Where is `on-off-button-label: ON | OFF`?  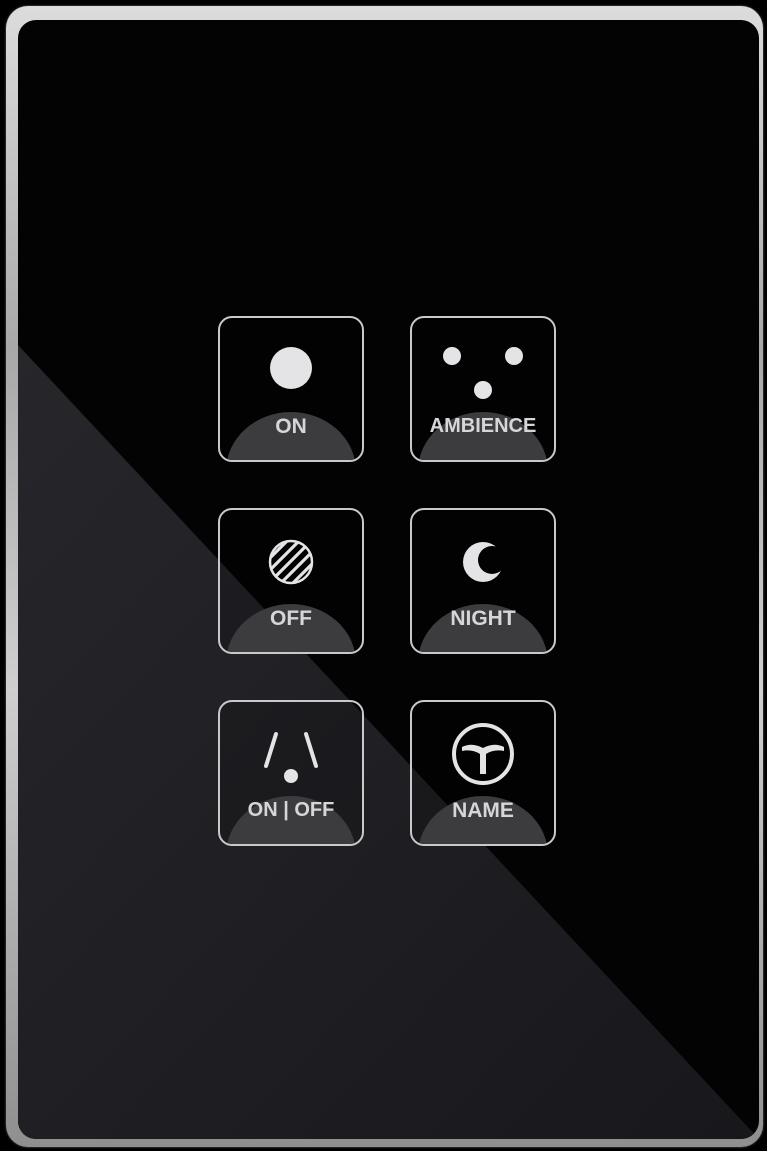 on-off-button-label: ON | OFF is located at coordinates (291, 810).